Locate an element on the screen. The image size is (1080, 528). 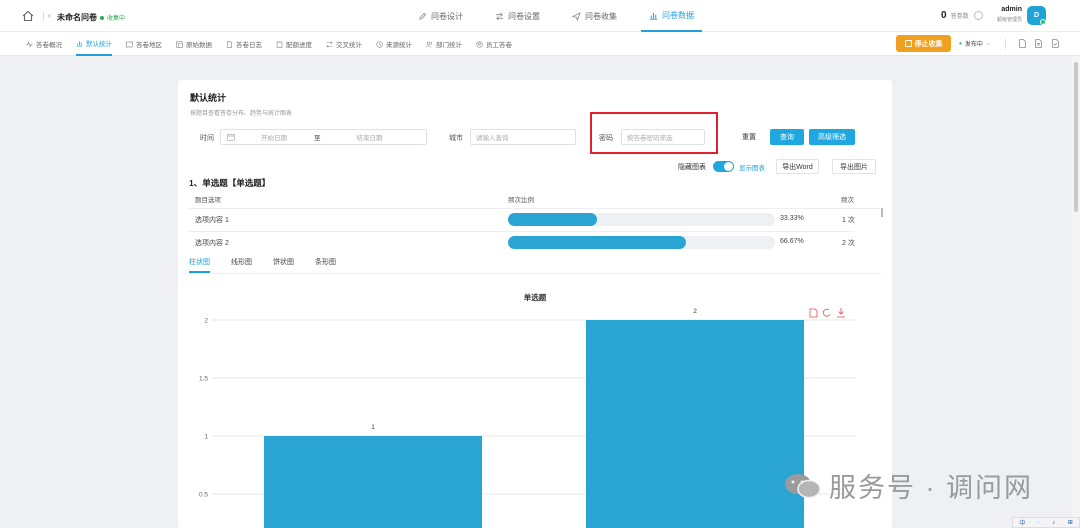
table-scrollbar is located at coordinates (882, 212).